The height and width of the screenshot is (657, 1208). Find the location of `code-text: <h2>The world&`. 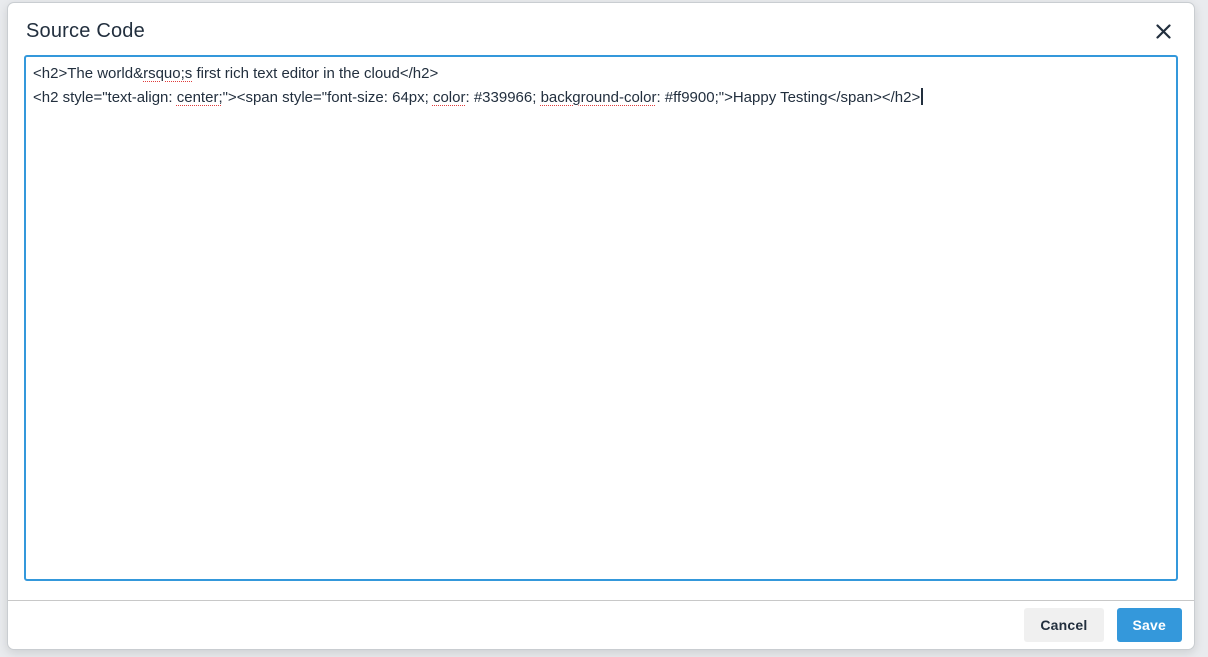

code-text: <h2>The world& is located at coordinates (88, 73).